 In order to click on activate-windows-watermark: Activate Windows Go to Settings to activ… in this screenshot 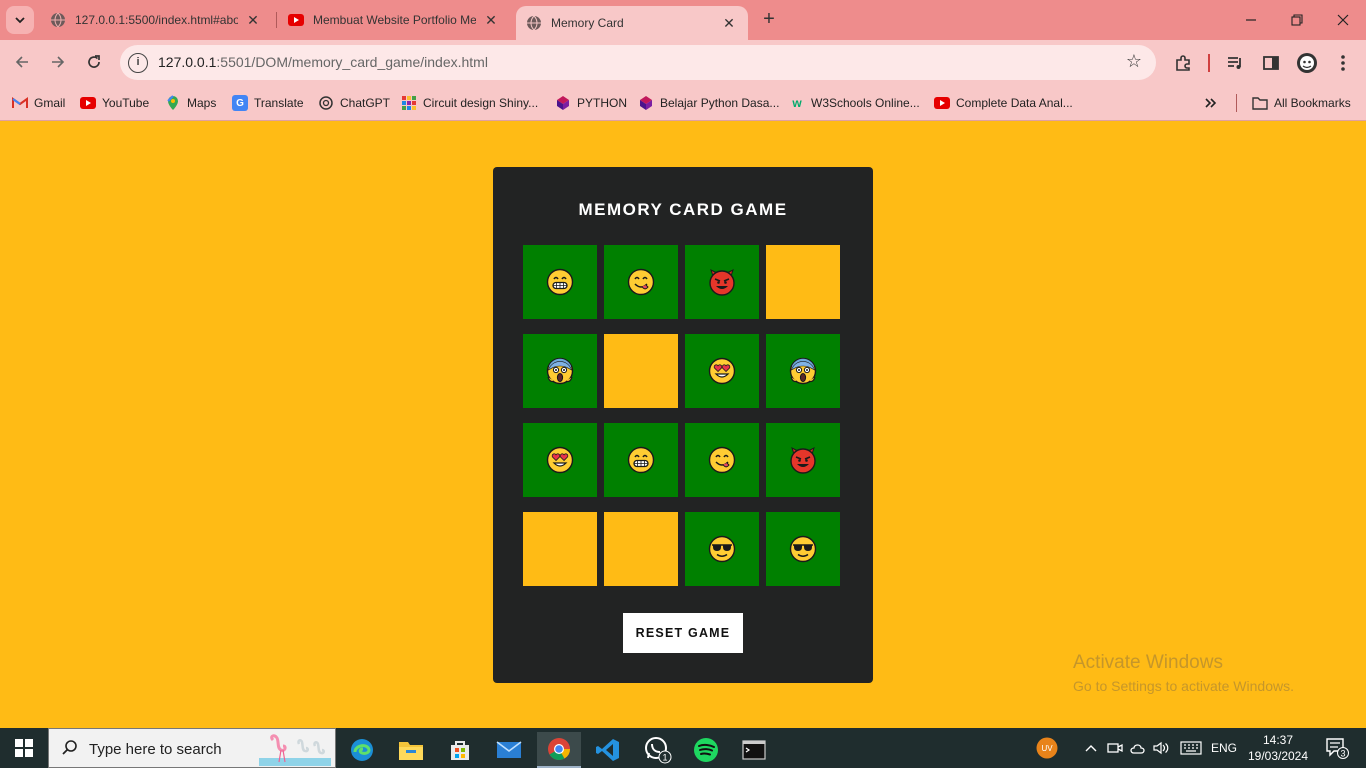, I will do `click(1183, 673)`.